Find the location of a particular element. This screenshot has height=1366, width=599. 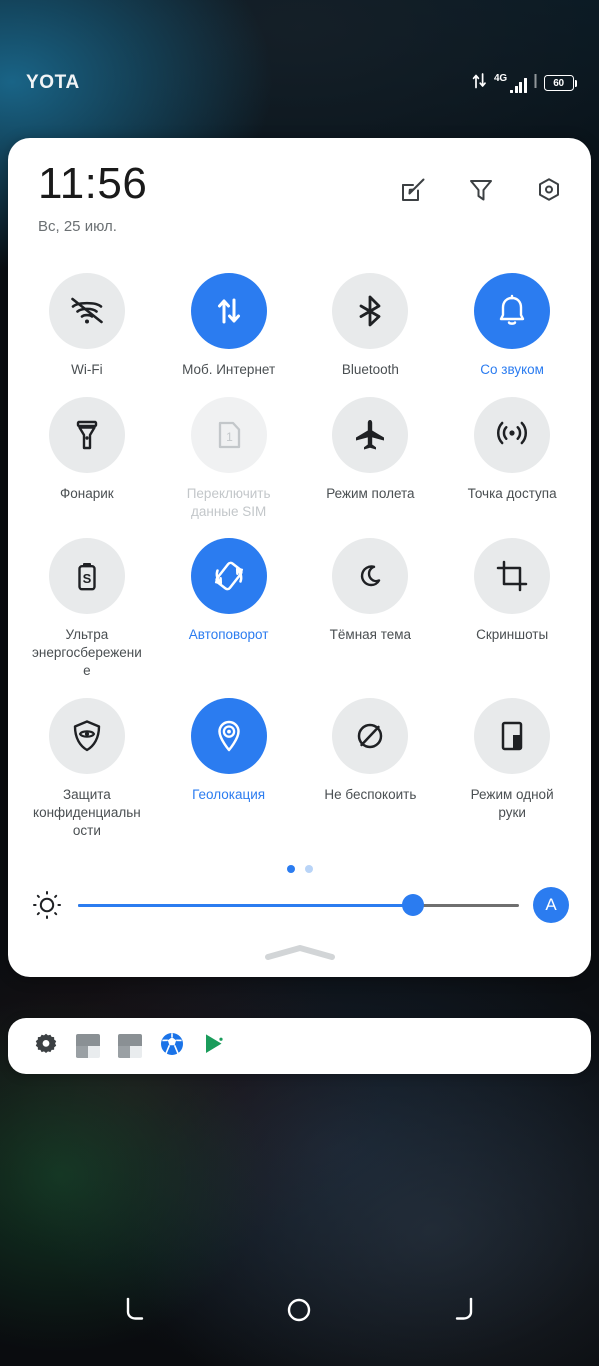

tile-airplane-mode: Режим полета is located at coordinates (371, 458).